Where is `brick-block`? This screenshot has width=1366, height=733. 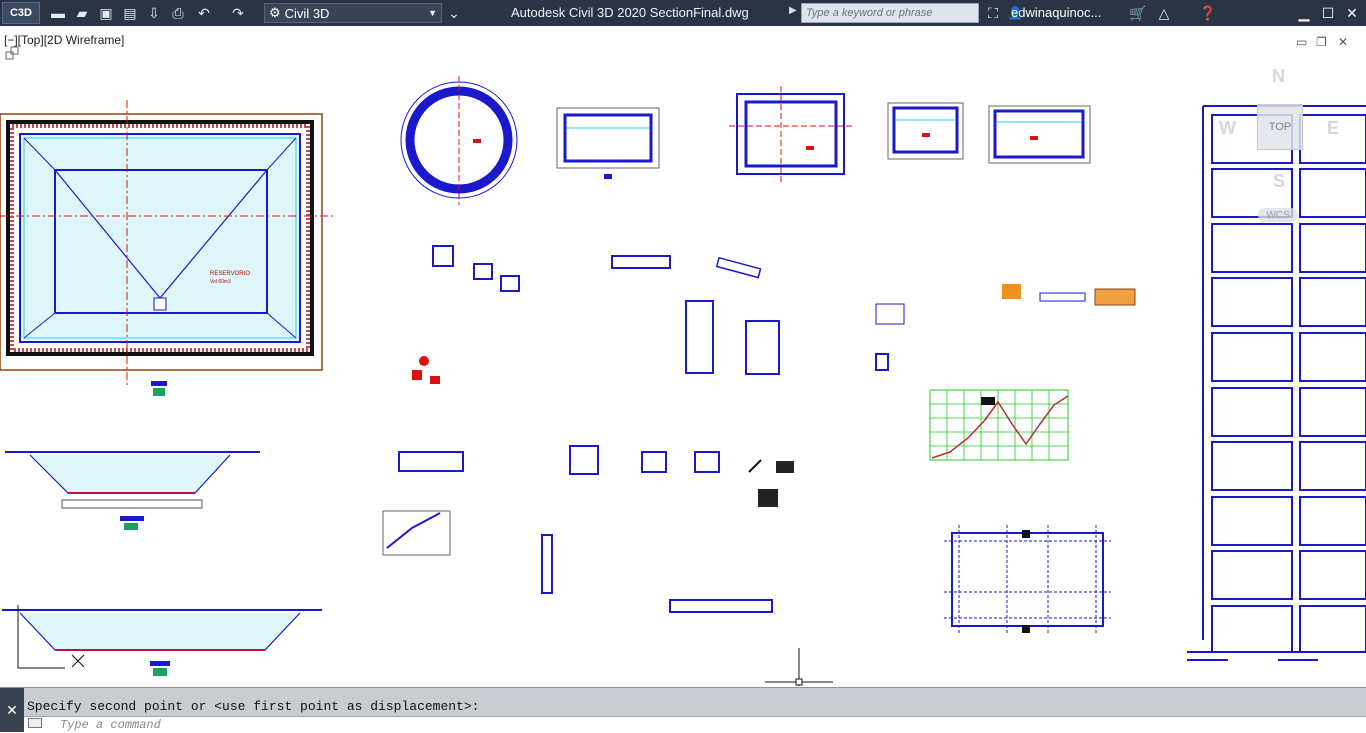 brick-block is located at coordinates (1115, 297).